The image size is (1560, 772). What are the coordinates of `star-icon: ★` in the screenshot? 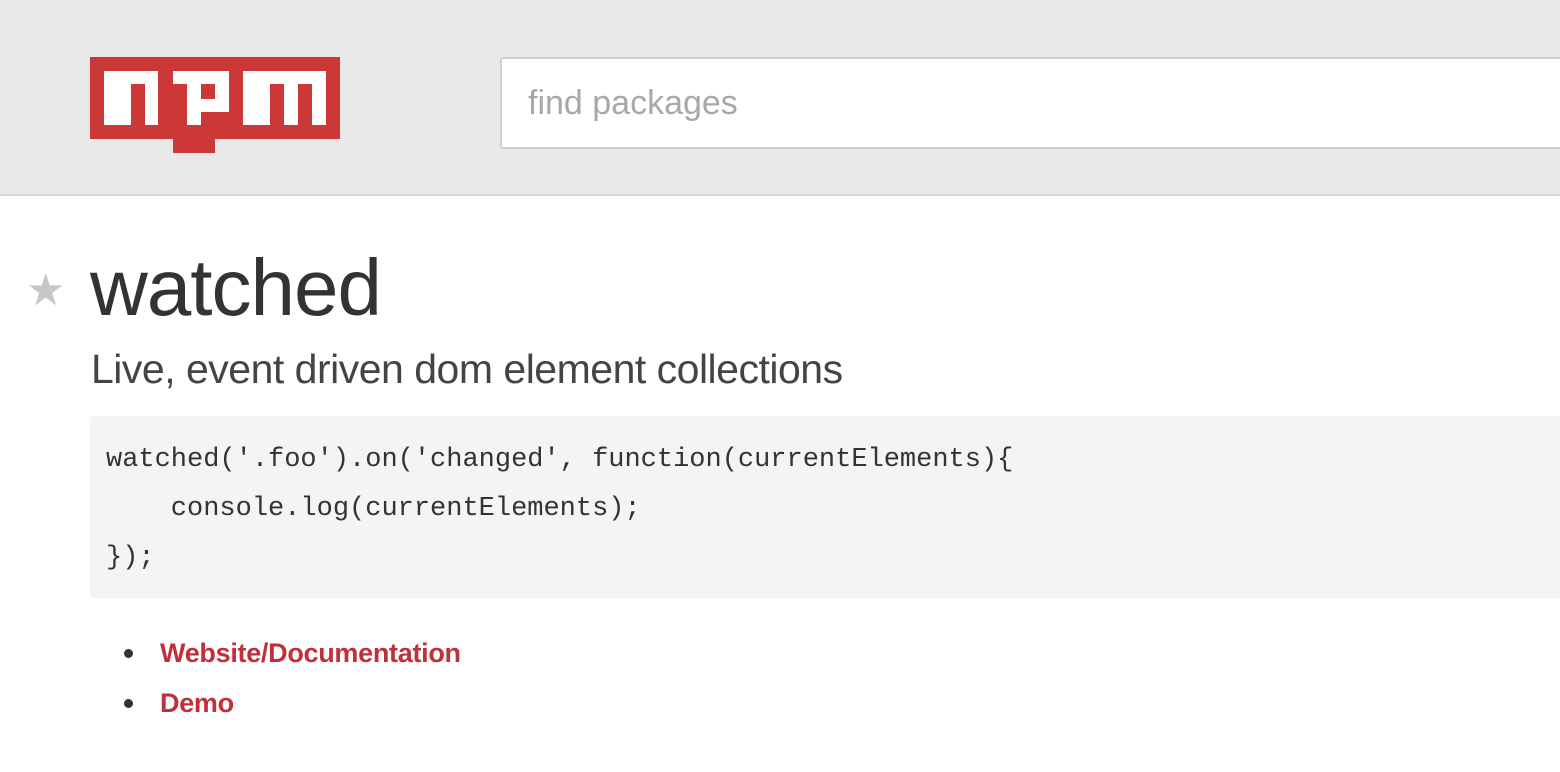 It's located at (45, 291).